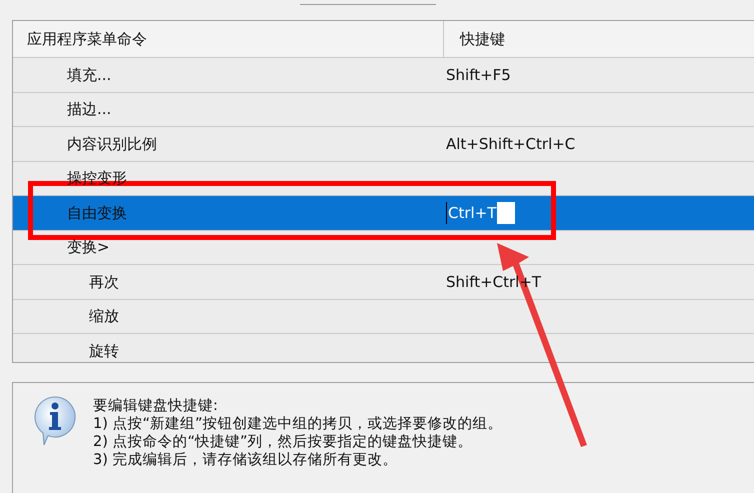 Image resolution: width=754 pixels, height=493 pixels. Describe the element at coordinates (104, 281) in the screenshot. I see `command-name: 再次` at that location.